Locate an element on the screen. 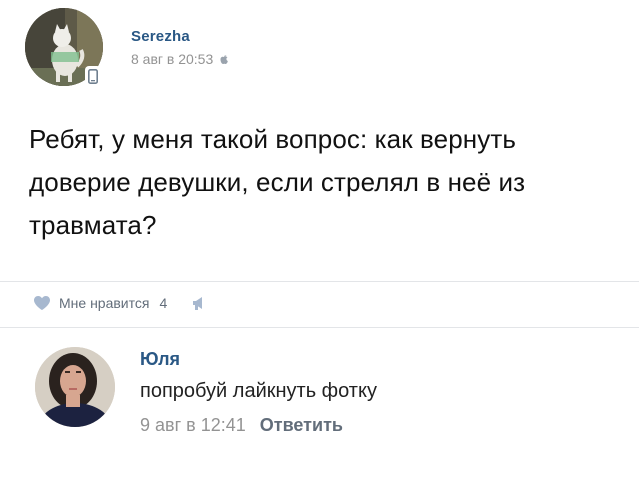 This screenshot has height=480, width=639. author-name: Serezha is located at coordinates (180, 36).